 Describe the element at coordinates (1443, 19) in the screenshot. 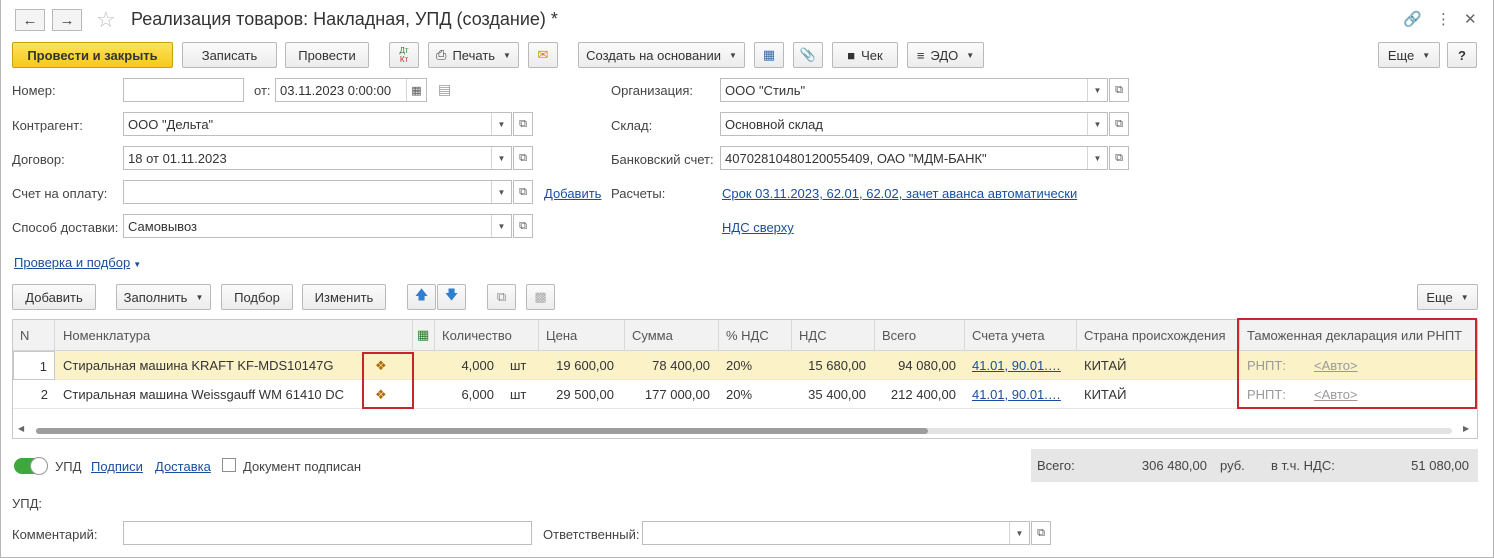

I see `kebab-menu-icon: ⋮` at that location.